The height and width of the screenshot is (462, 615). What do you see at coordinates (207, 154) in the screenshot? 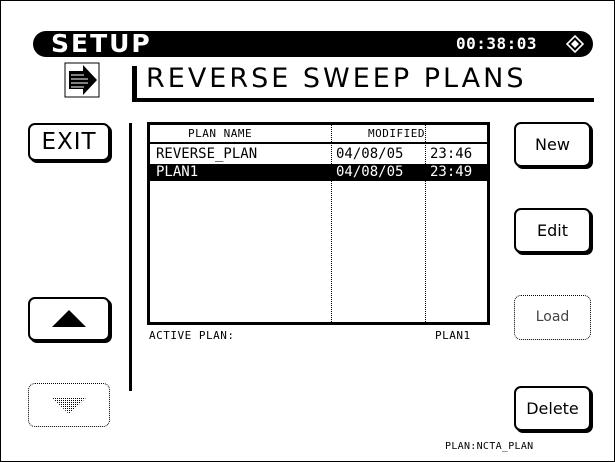
I see `plan-name-cell: REVERSE_PLAN` at bounding box center [207, 154].